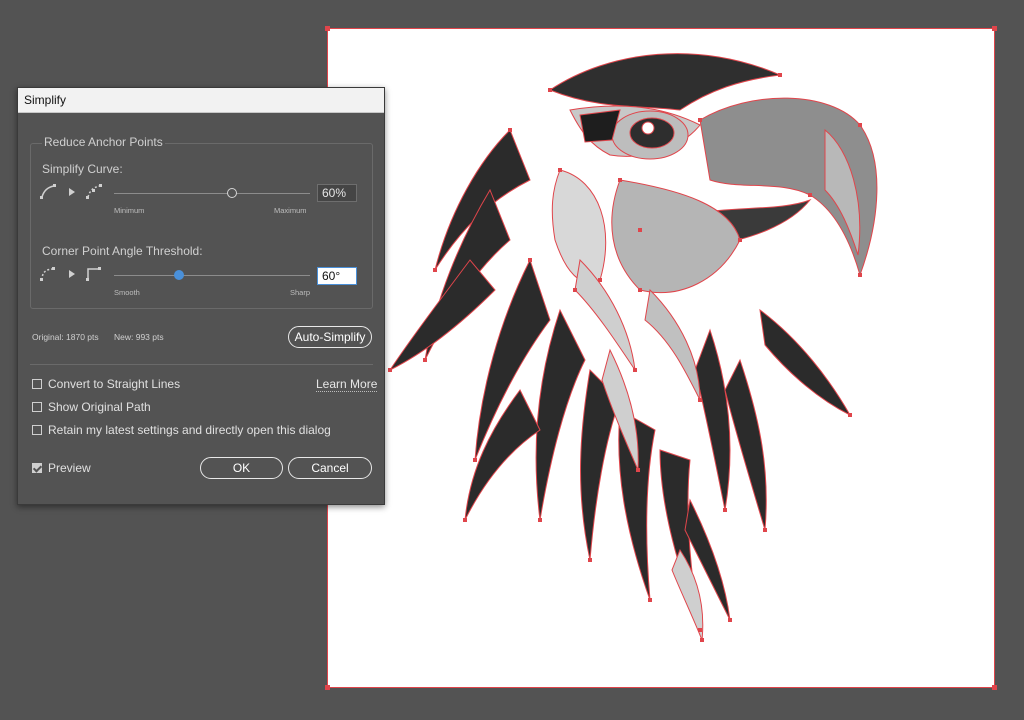 The image size is (1024, 720). I want to click on convert-straight-lines-option: Convert to Straight Lines, so click(106, 384).